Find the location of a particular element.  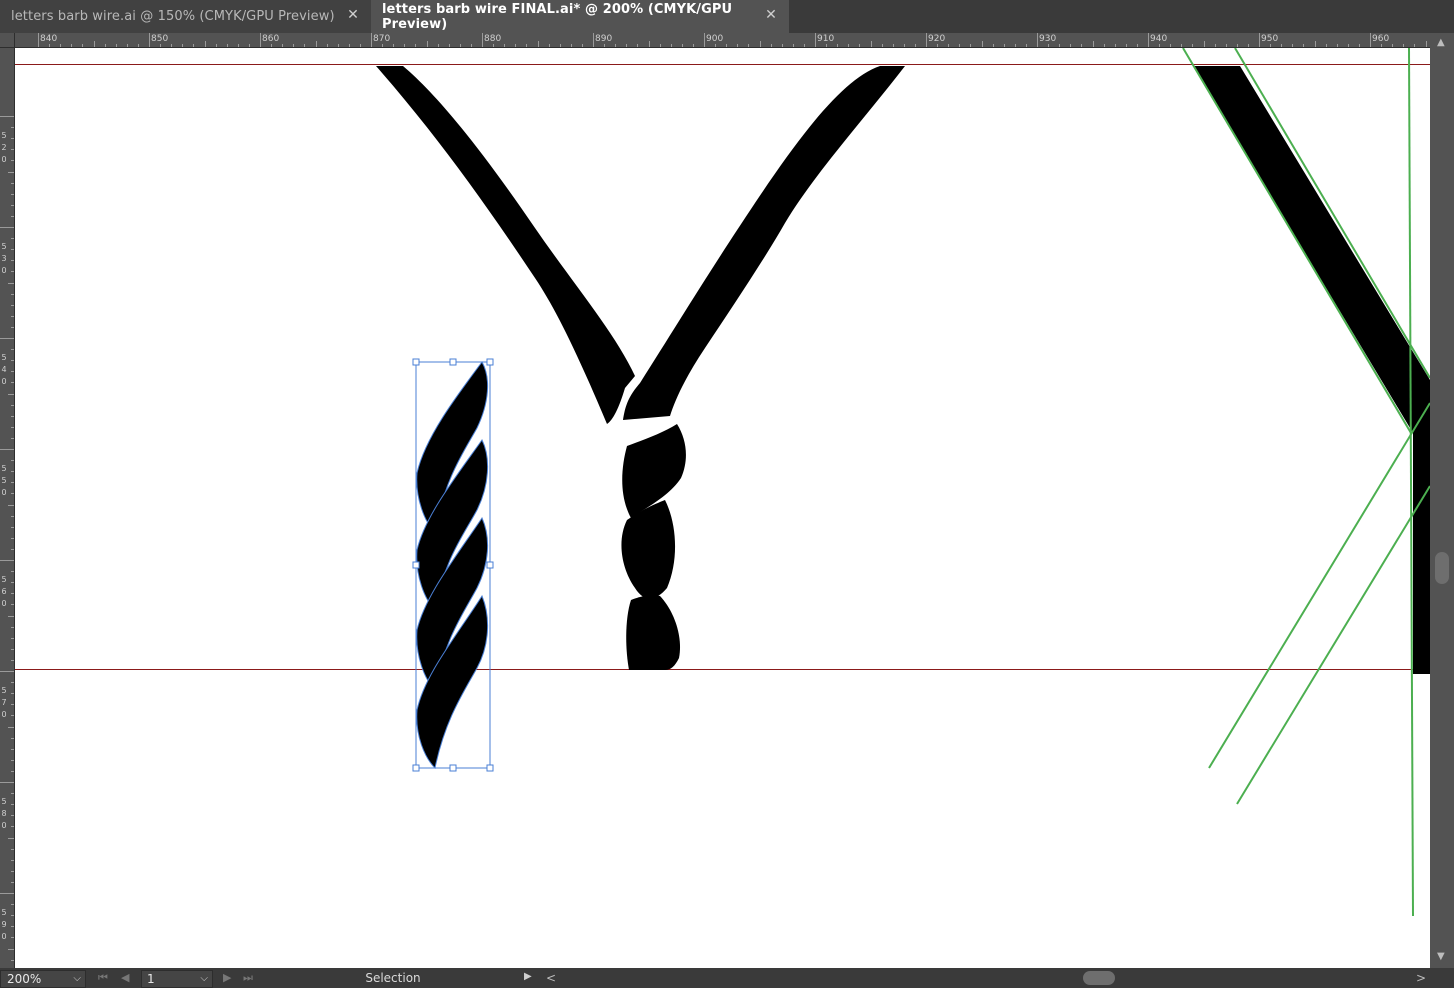

zoom-value: 200% is located at coordinates (24, 979).